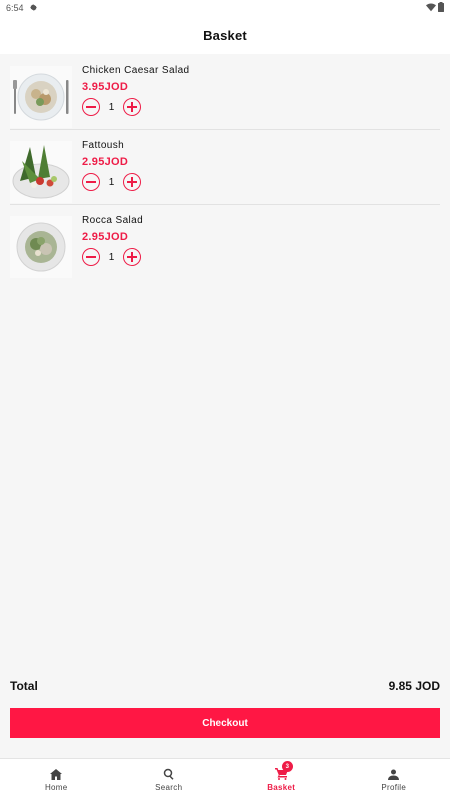 This screenshot has height=800, width=450. Describe the element at coordinates (169, 787) in the screenshot. I see `nav-label: Search` at that location.